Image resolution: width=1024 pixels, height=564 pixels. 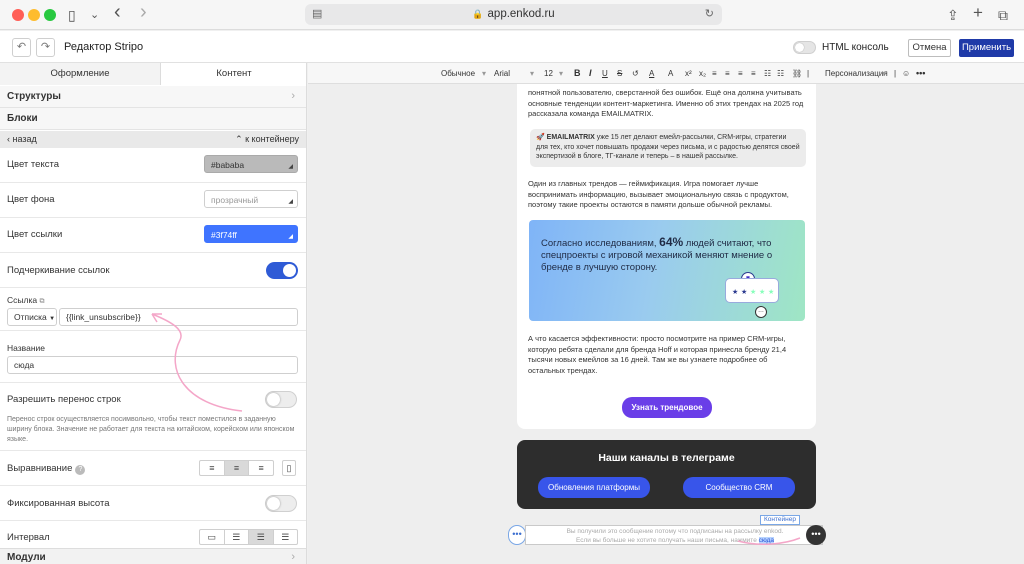 What do you see at coordinates (458, 73) in the screenshot?
I see `style-select: Обычное` at bounding box center [458, 73].